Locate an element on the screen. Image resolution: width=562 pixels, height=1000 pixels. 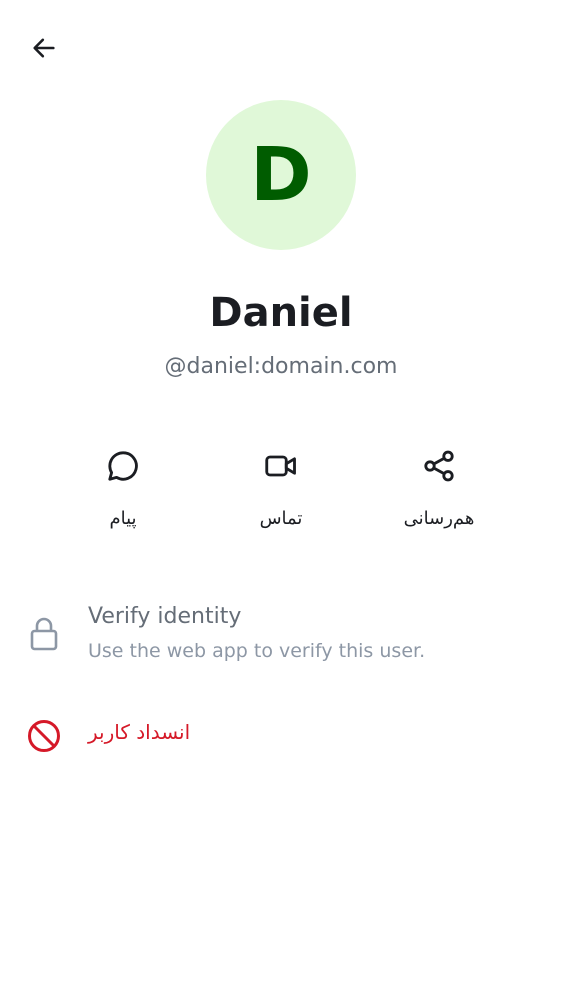
display-name: Daniel is located at coordinates (281, 313).